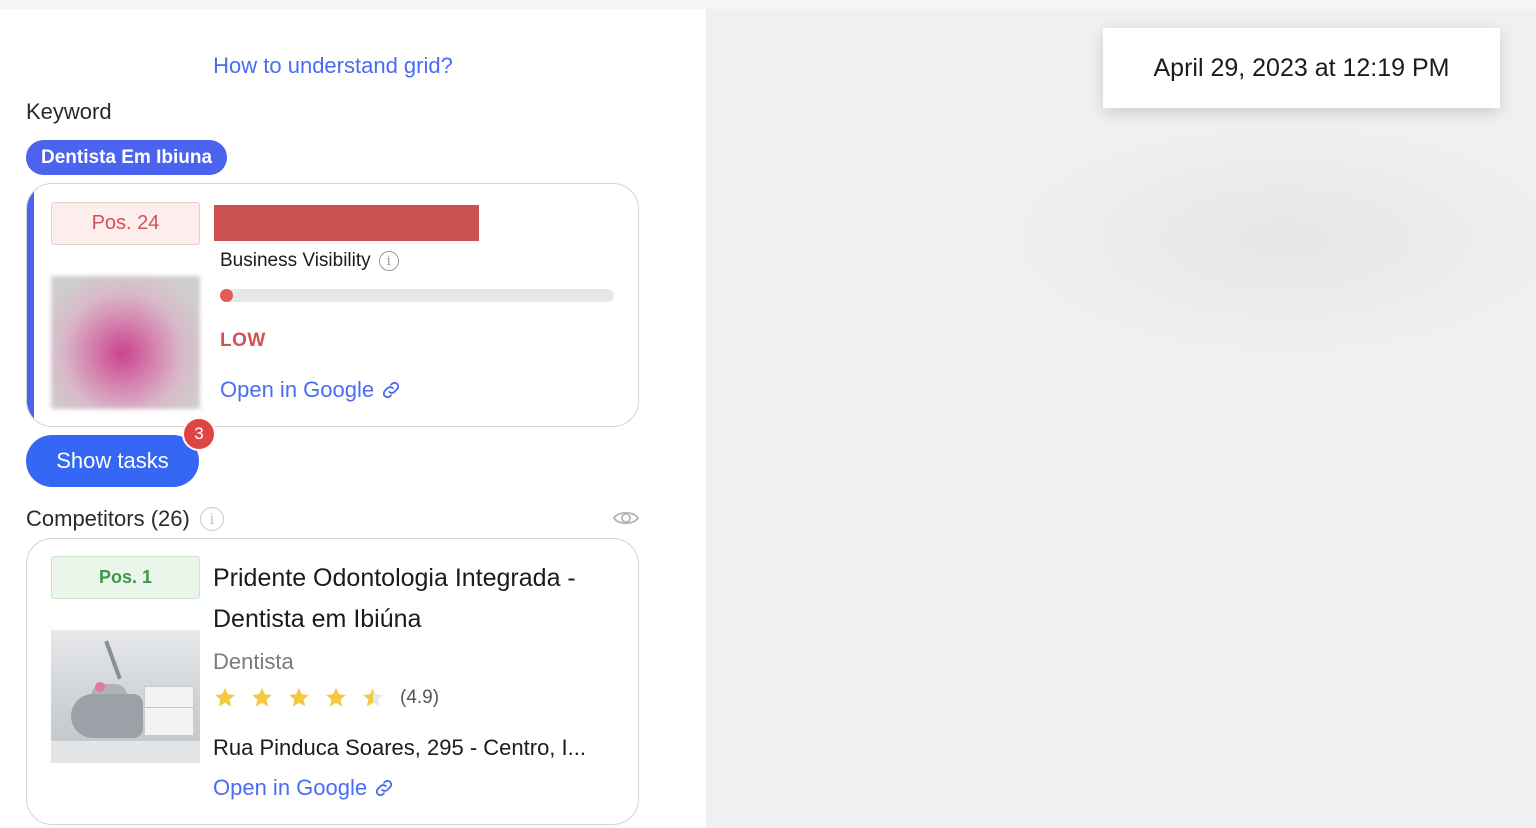 Image resolution: width=1536 pixels, height=828 pixels. I want to click on open-in-google-link: Open in Google, so click(311, 390).